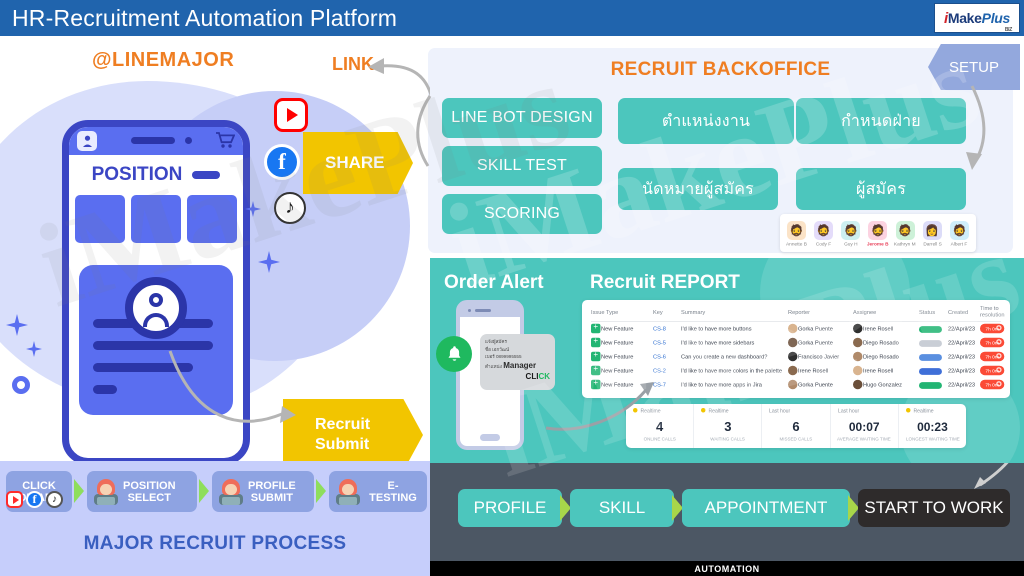  Describe the element at coordinates (864, 438) in the screenshot. I see `stat-label: AVERAGE WAITING TIME` at that location.